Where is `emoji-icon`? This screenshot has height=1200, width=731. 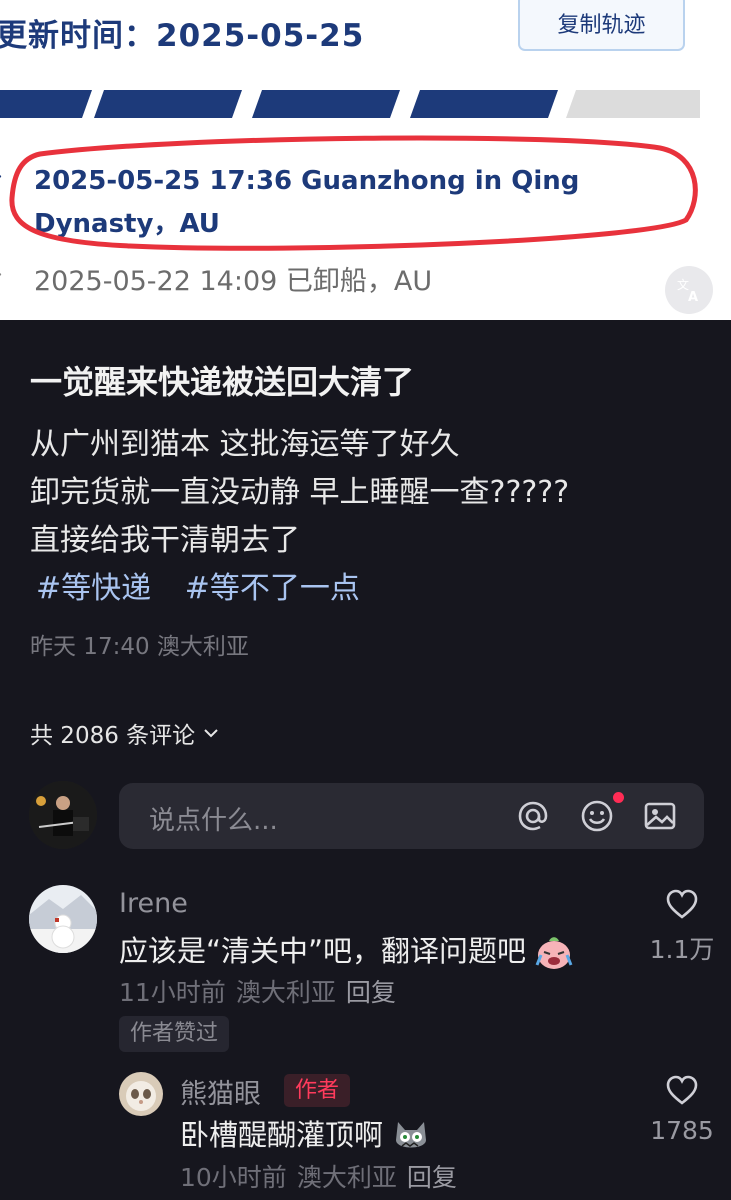 emoji-icon is located at coordinates (597, 816).